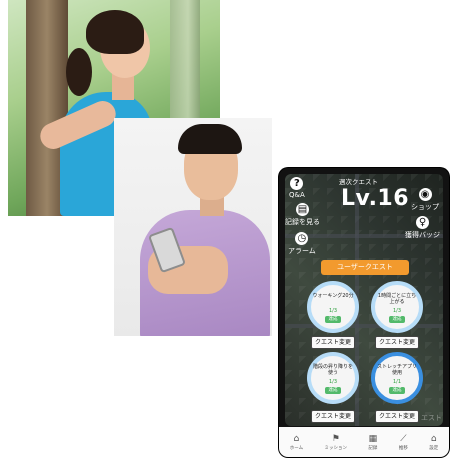  I want to click on tab-settings: ⌂ 設定, so click(433, 442).